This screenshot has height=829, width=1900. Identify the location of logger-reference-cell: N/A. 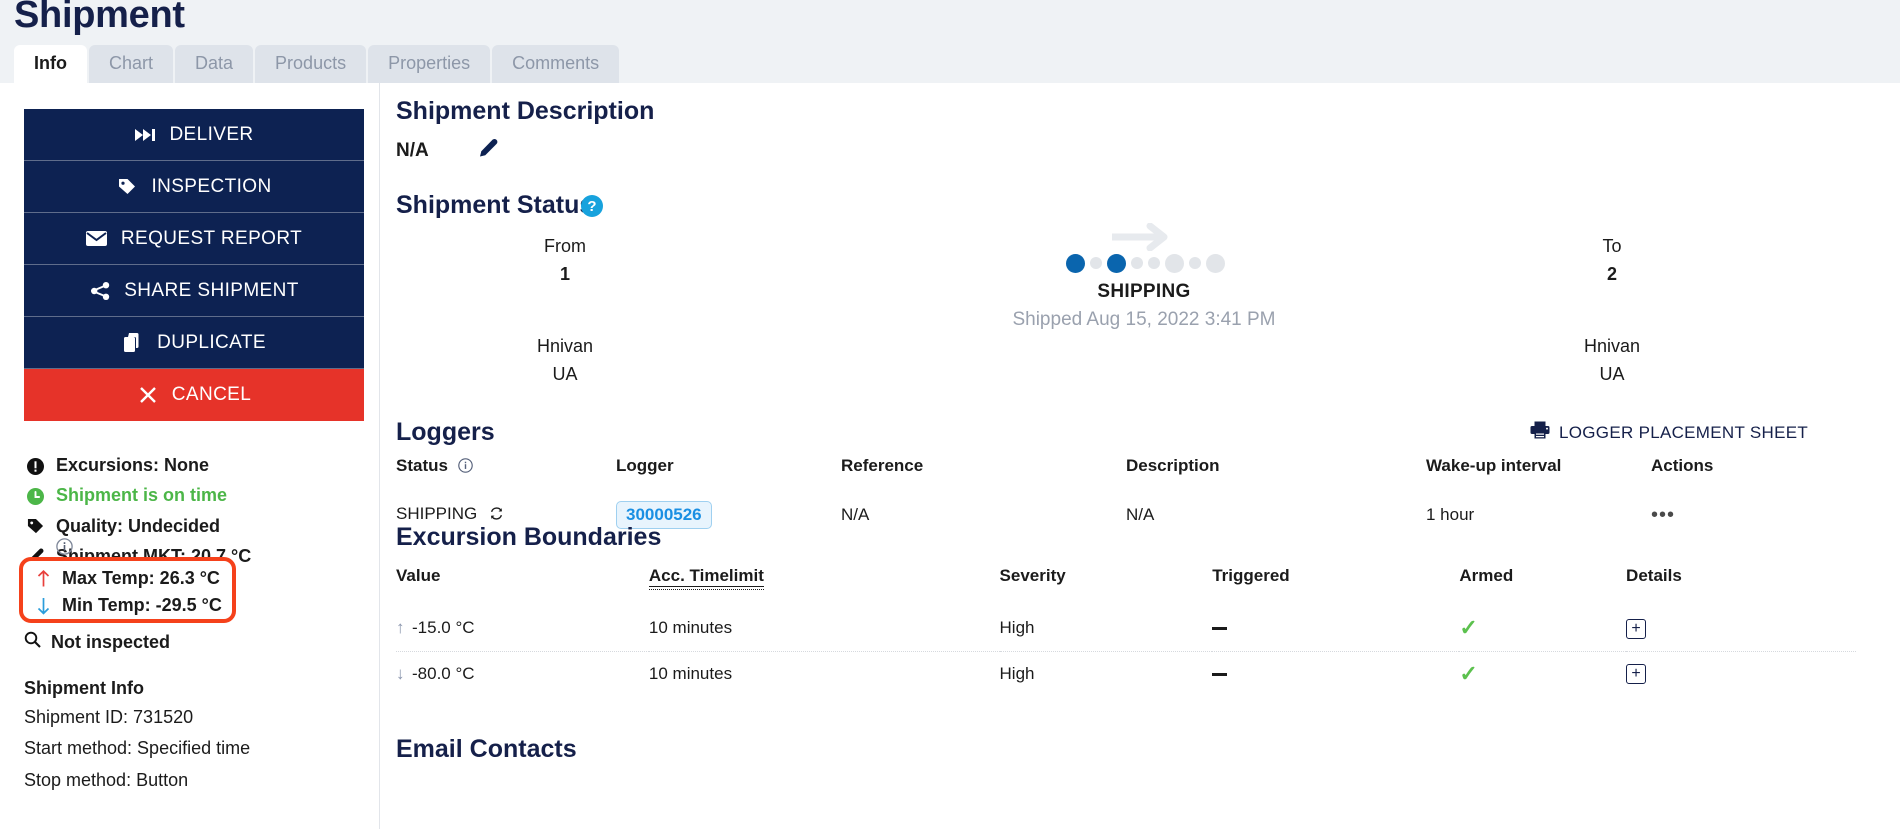
(855, 514).